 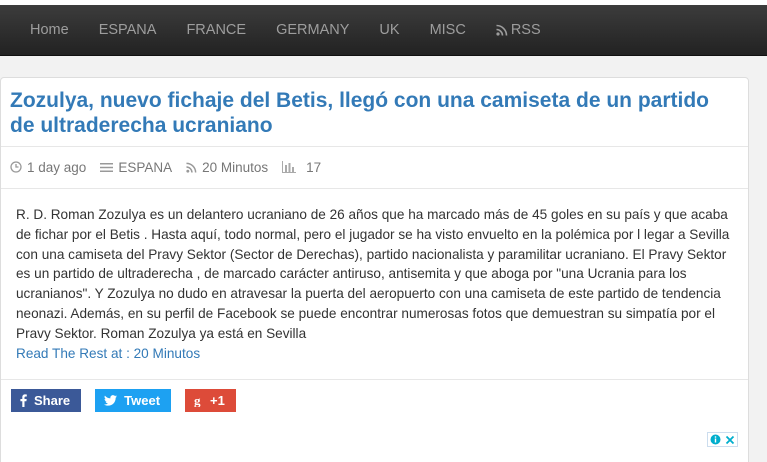 I want to click on twitter-tweet-label: Tweet, so click(x=142, y=400).